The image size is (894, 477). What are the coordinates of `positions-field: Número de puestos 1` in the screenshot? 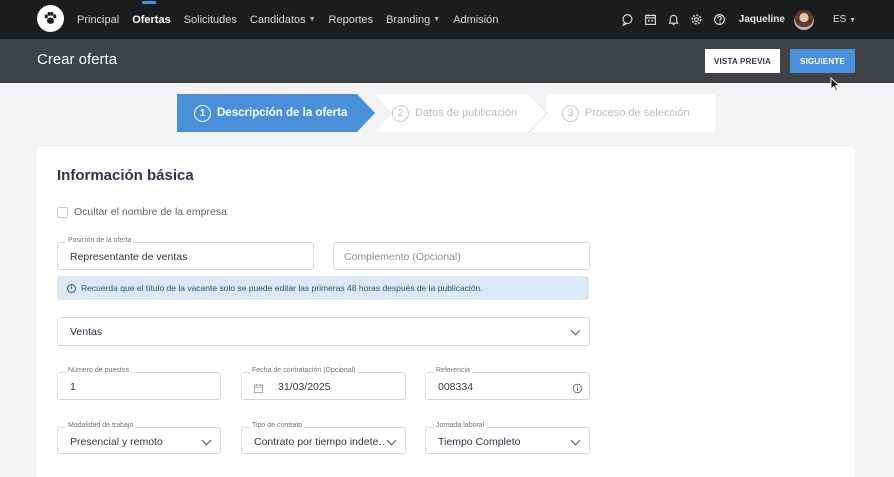 It's located at (139, 383).